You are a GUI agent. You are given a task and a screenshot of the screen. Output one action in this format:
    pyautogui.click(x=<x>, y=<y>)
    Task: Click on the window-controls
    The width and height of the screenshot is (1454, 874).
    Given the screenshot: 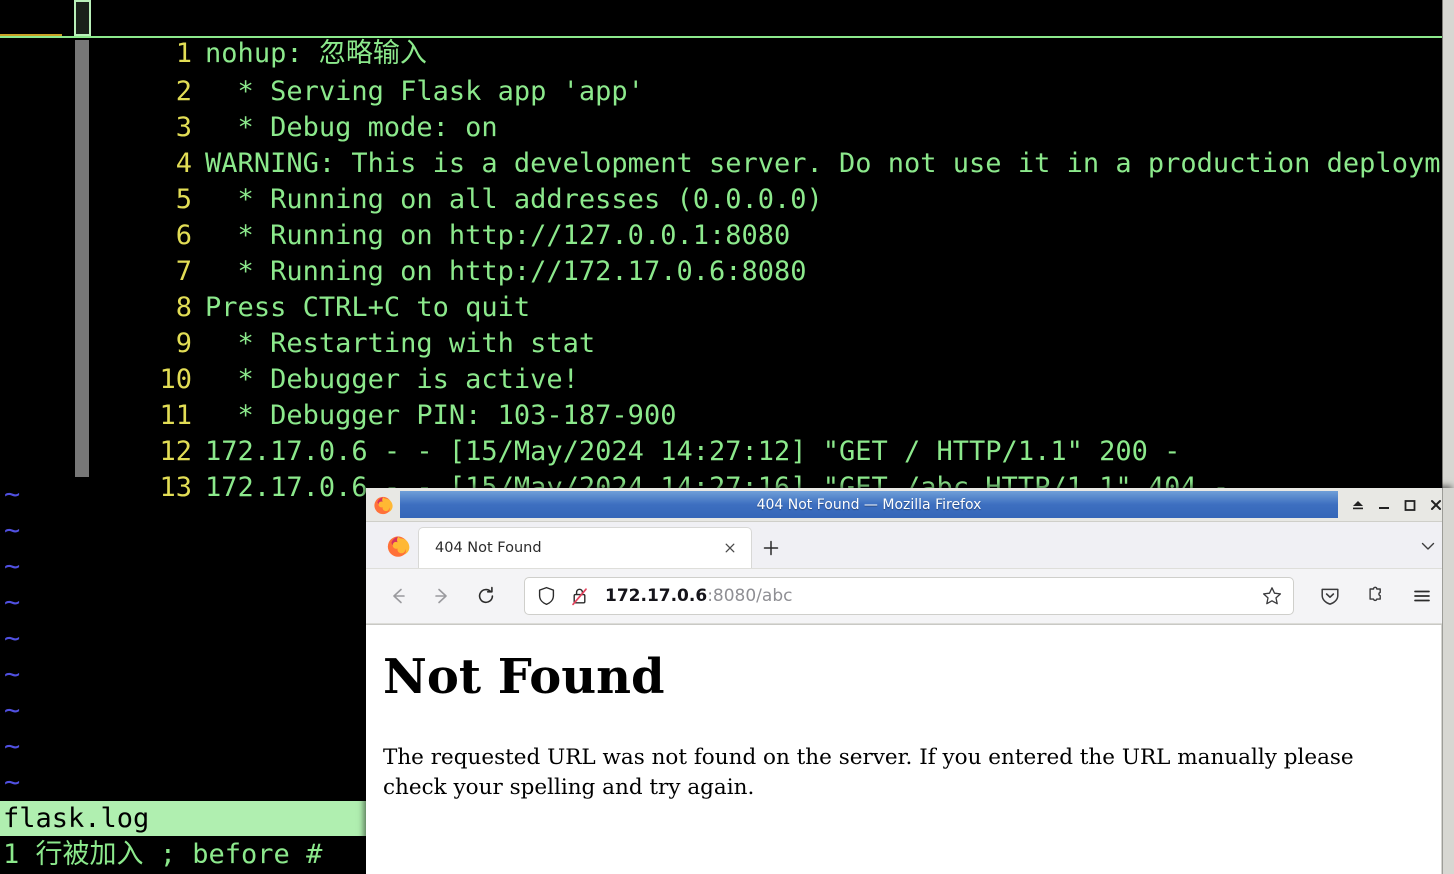 What is the action you would take?
    pyautogui.click(x=1396, y=504)
    